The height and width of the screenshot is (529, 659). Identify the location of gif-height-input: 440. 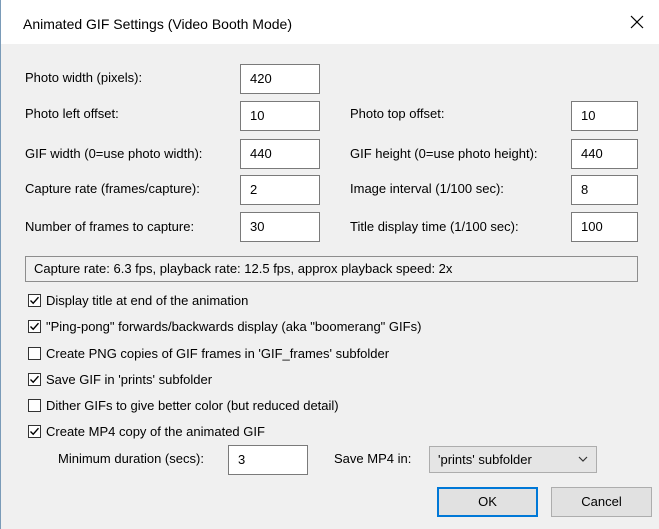
(604, 154).